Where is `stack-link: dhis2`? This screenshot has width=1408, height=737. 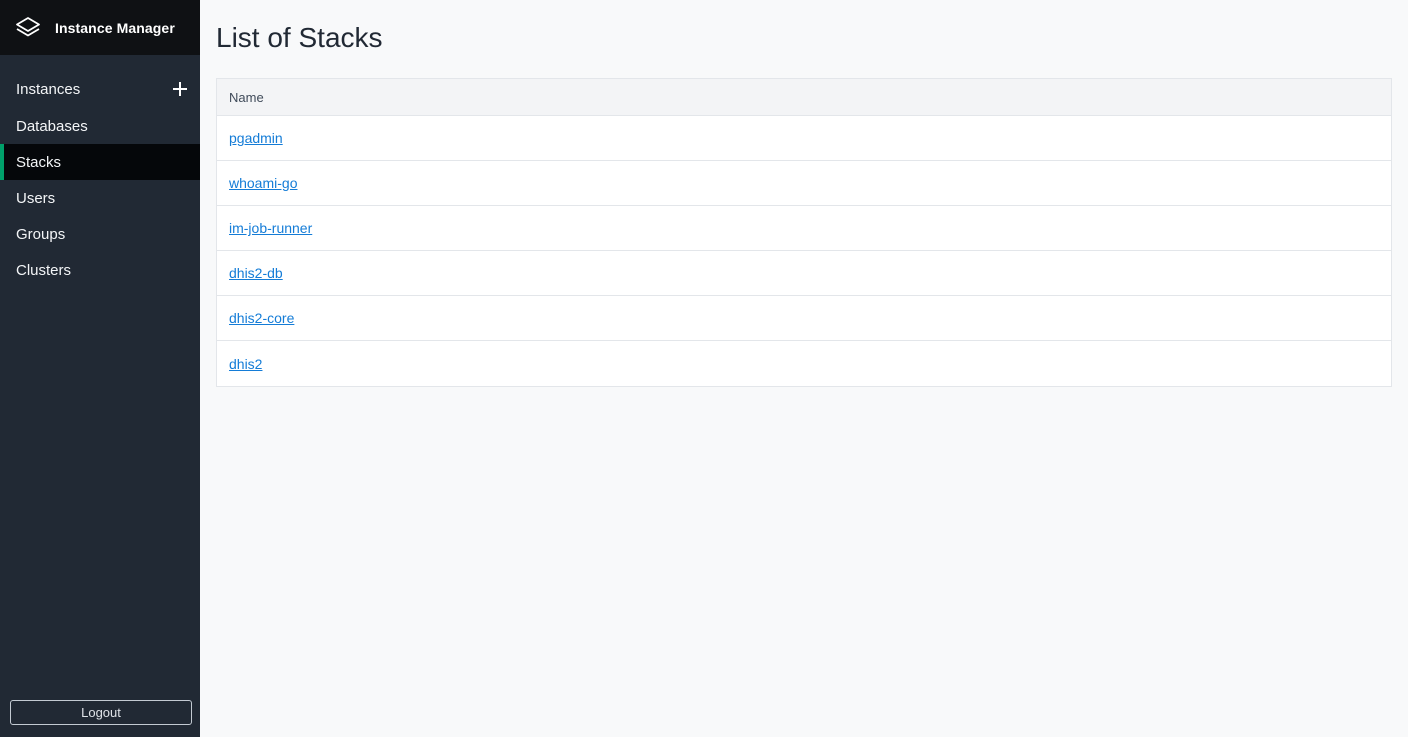 stack-link: dhis2 is located at coordinates (245, 364).